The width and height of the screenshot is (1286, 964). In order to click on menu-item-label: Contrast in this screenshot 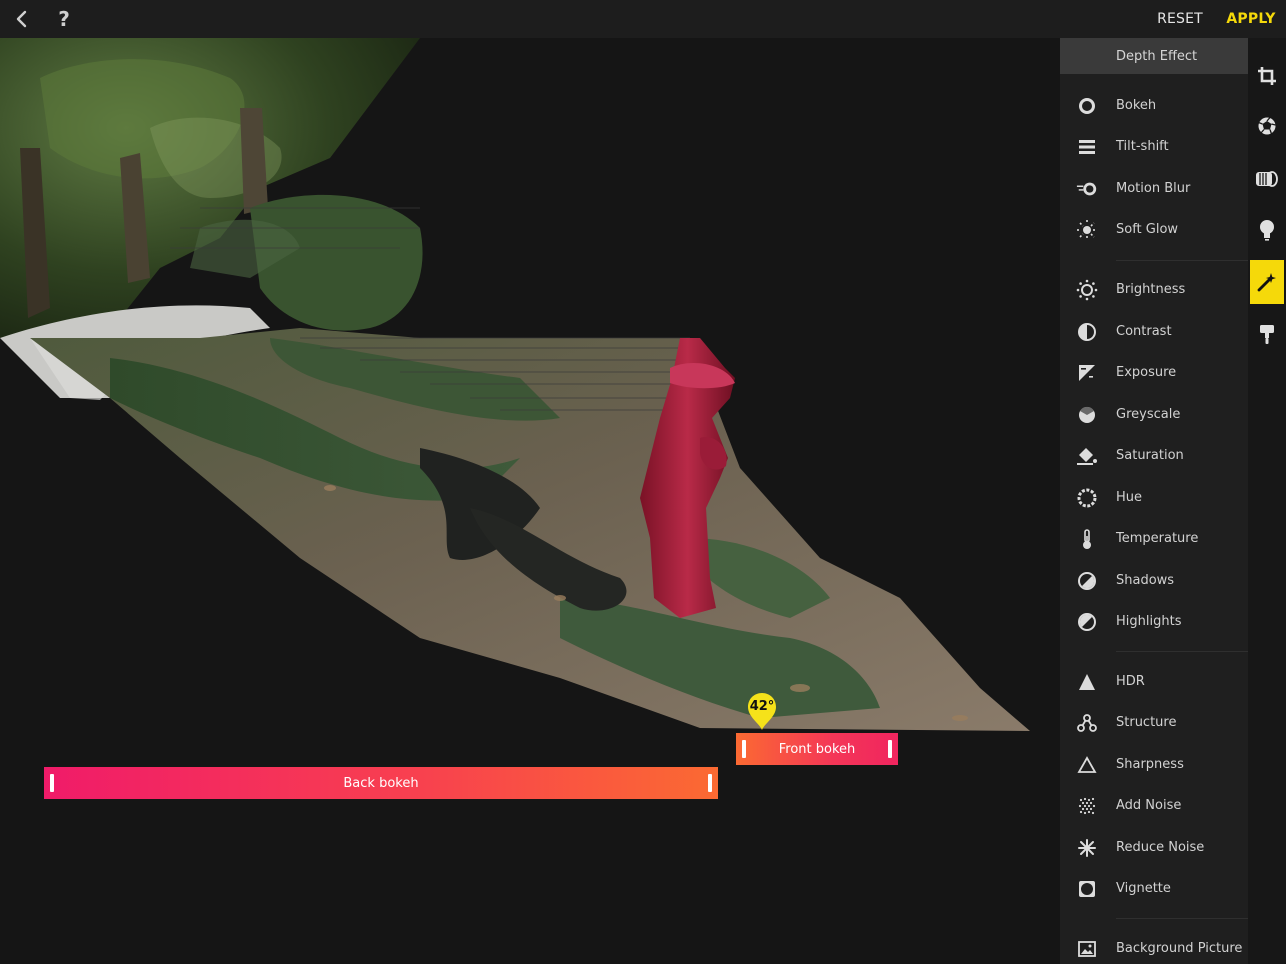, I will do `click(1144, 331)`.